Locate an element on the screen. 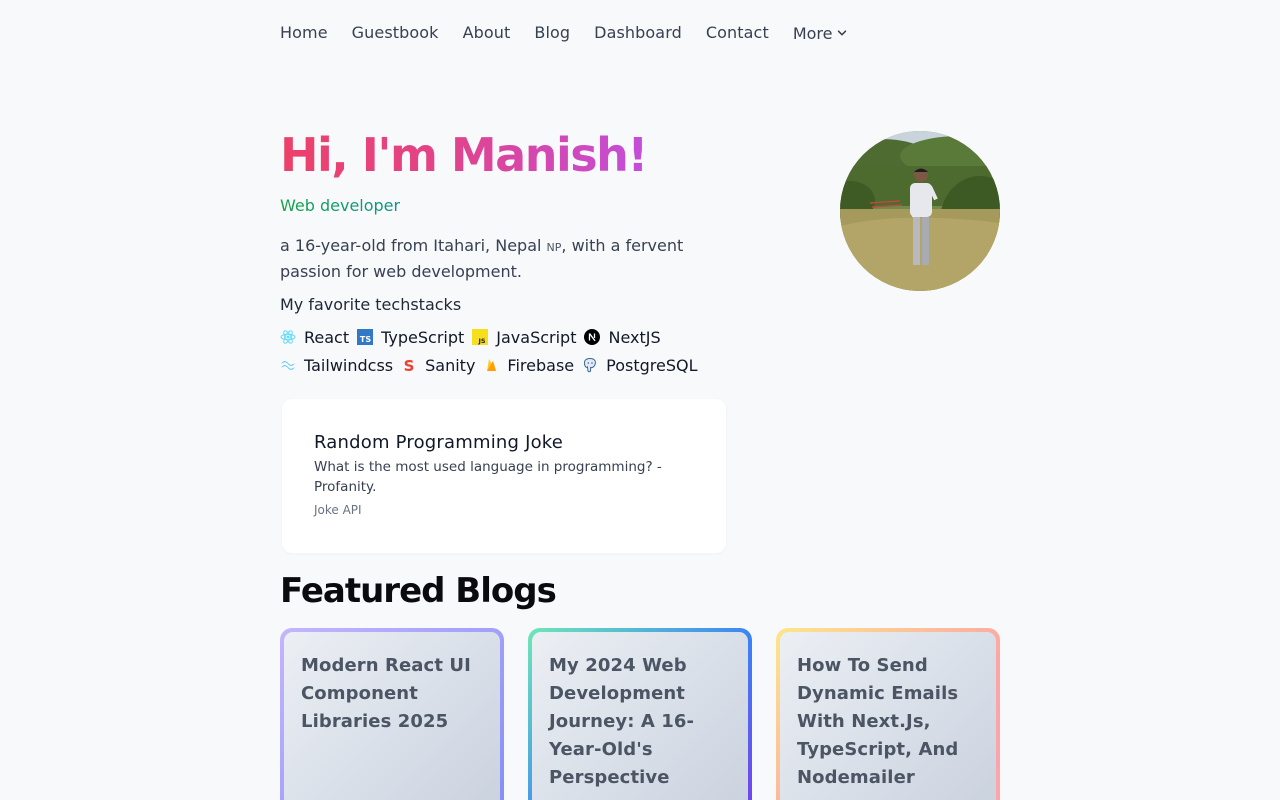 This screenshot has width=1280, height=800. nav-dashboard: Dashboard is located at coordinates (638, 33).